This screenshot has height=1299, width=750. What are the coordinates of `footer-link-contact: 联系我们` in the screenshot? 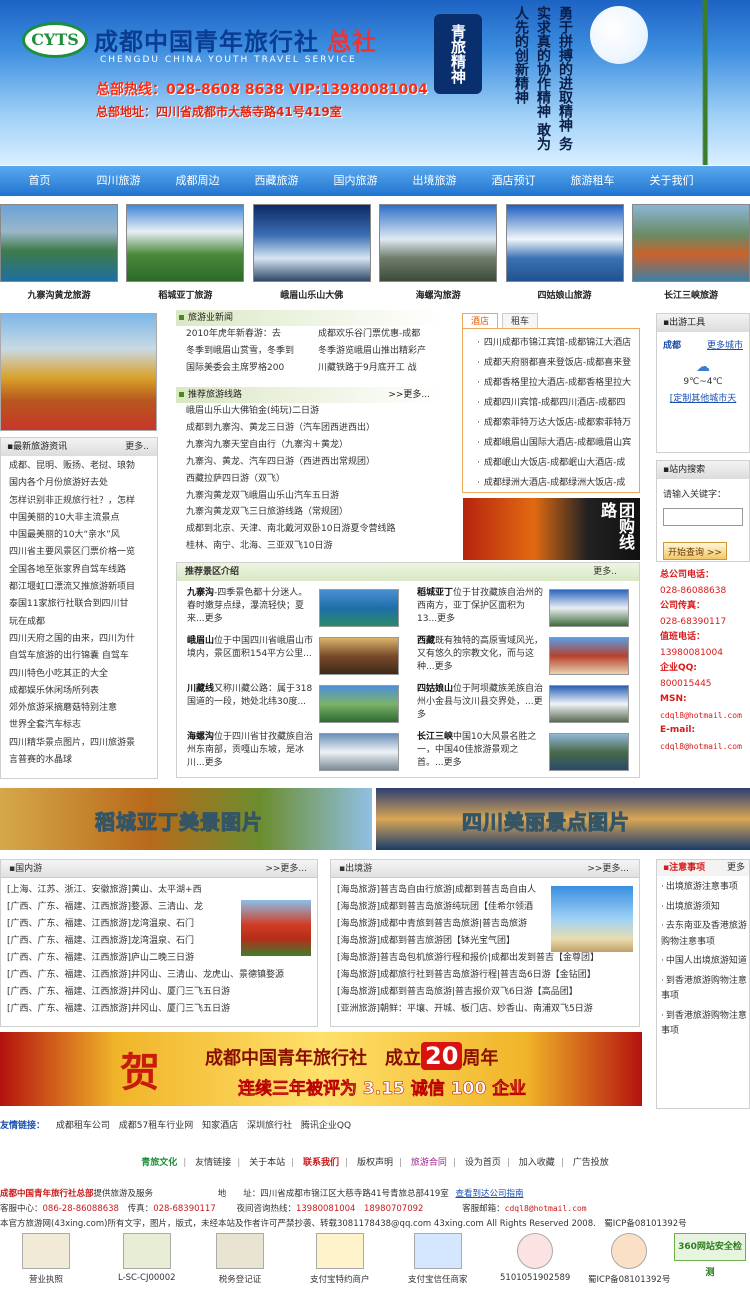 It's located at (321, 1163).